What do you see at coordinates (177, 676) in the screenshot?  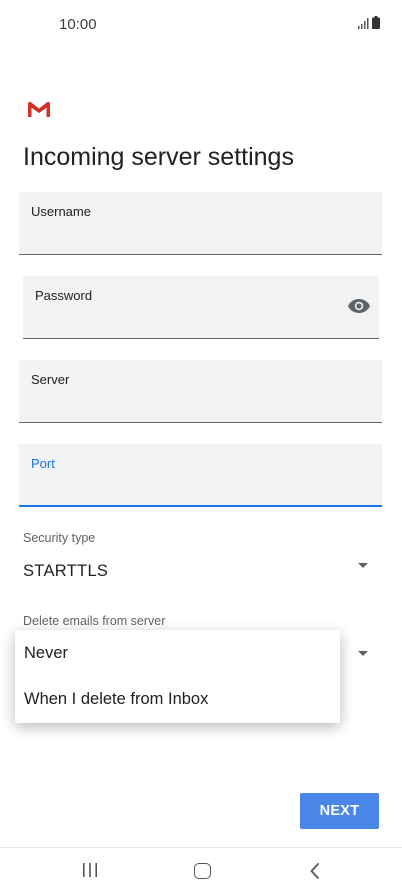 I see `delete-emails-dropdown-menu: Never When I delete from Inbox` at bounding box center [177, 676].